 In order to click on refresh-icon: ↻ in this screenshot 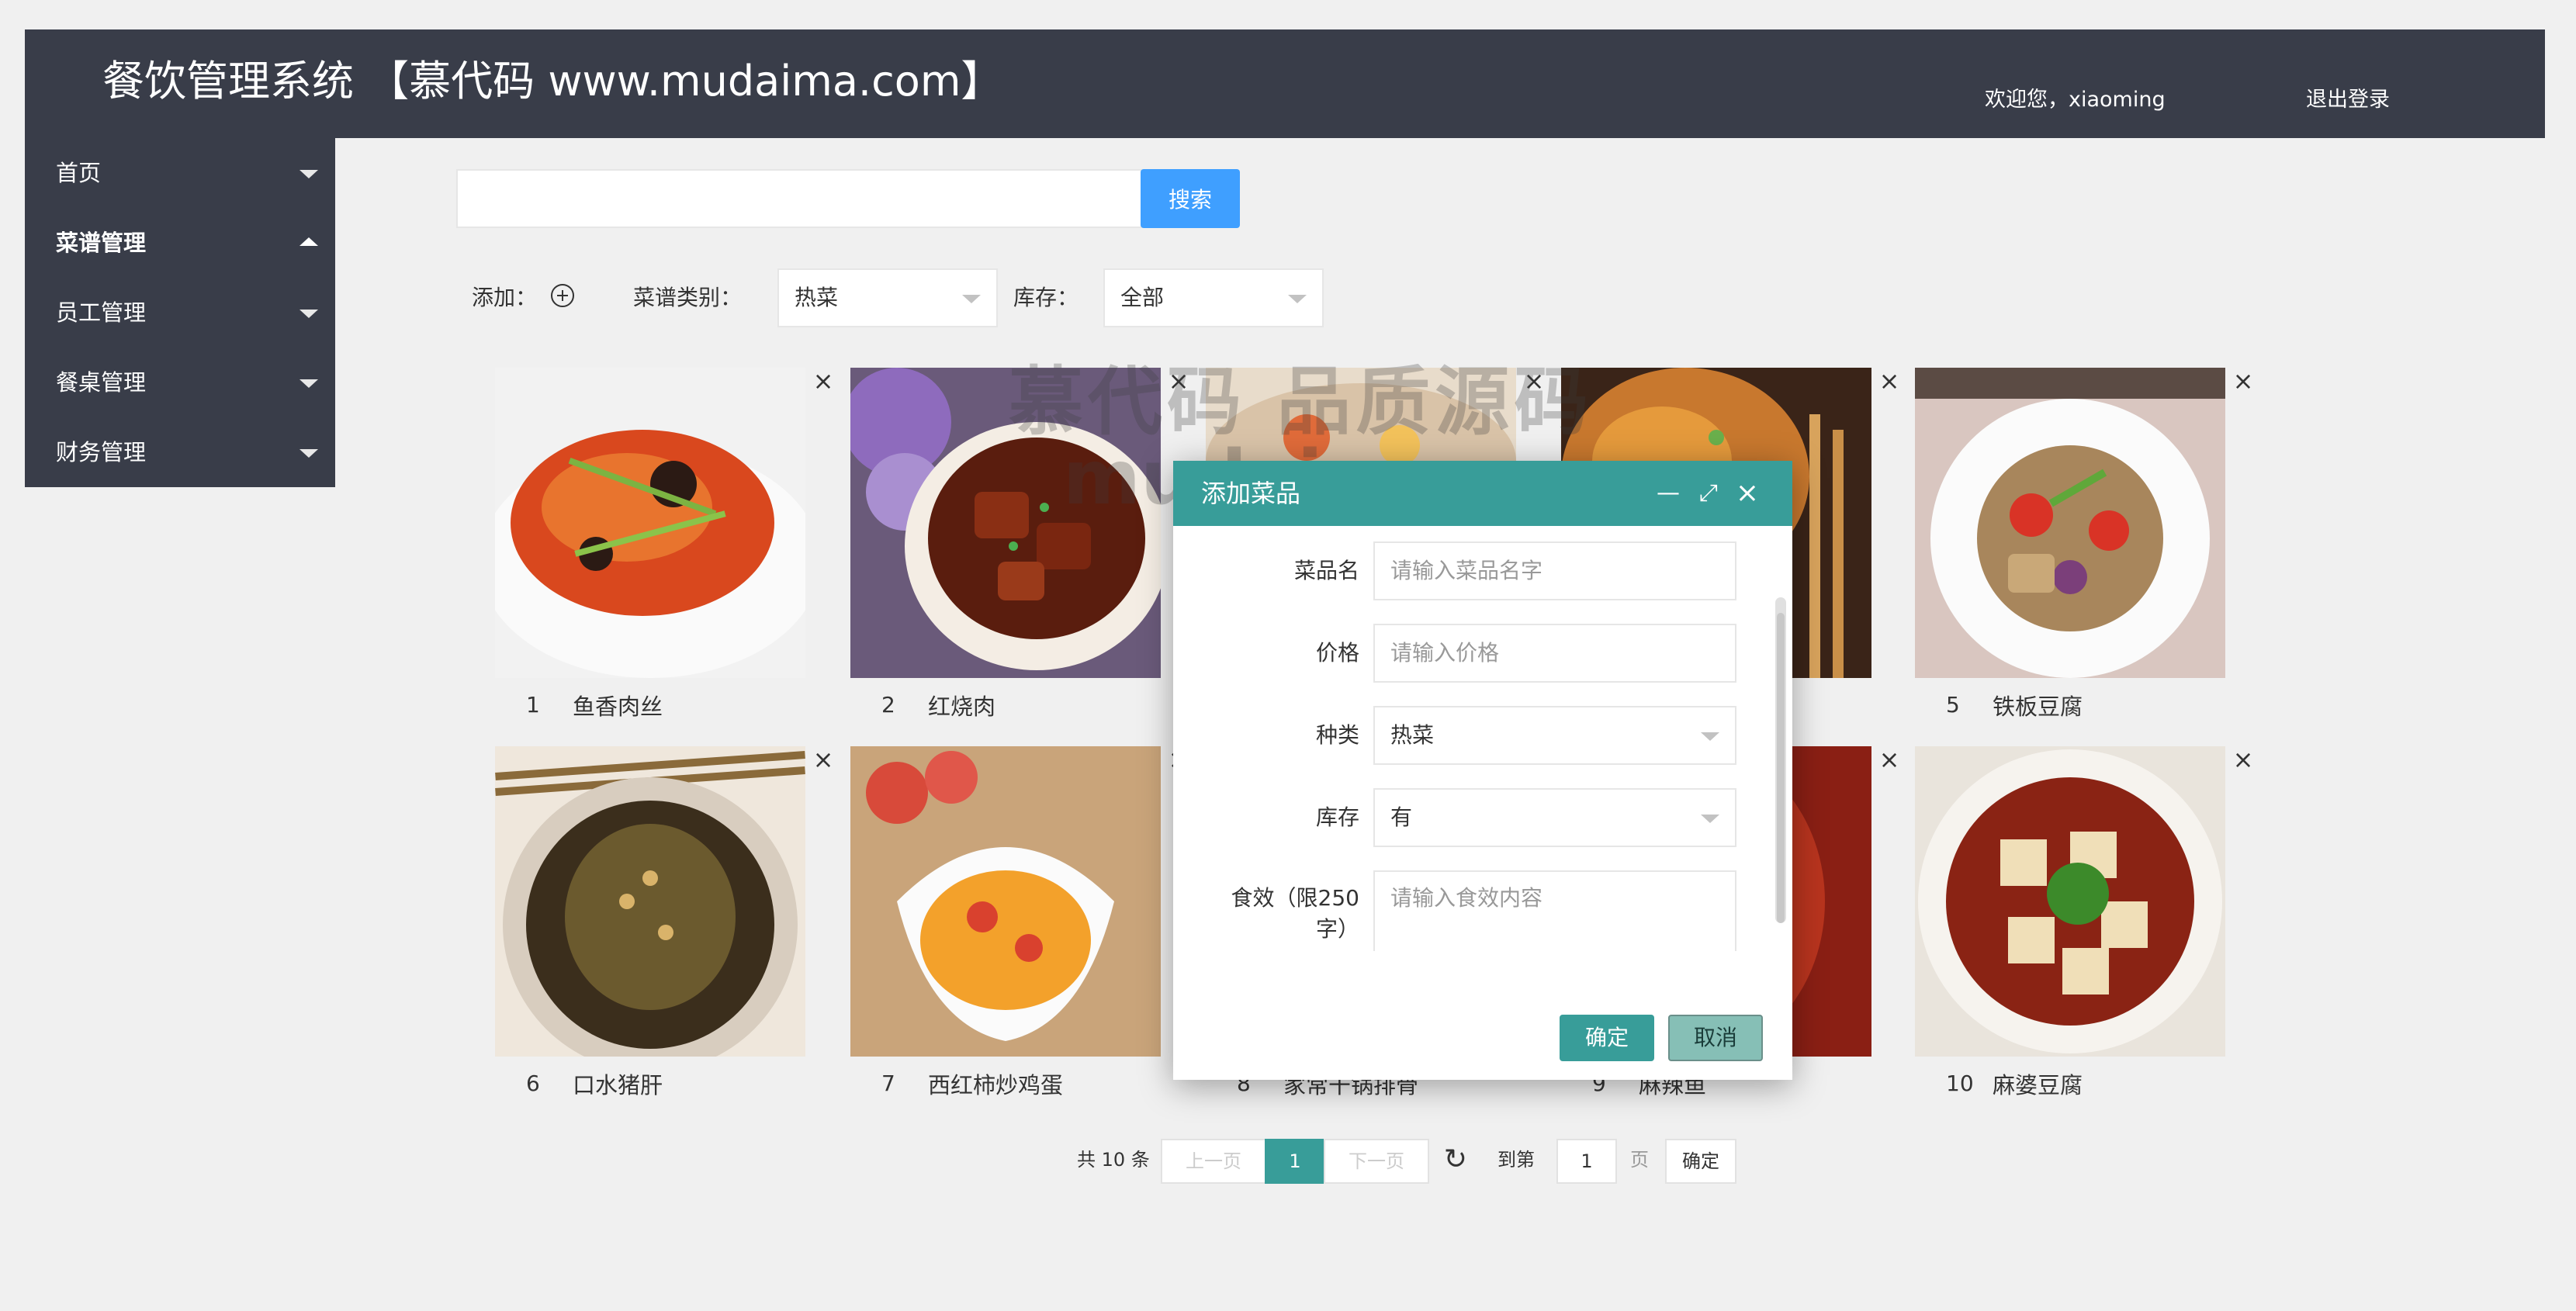, I will do `click(1455, 1161)`.